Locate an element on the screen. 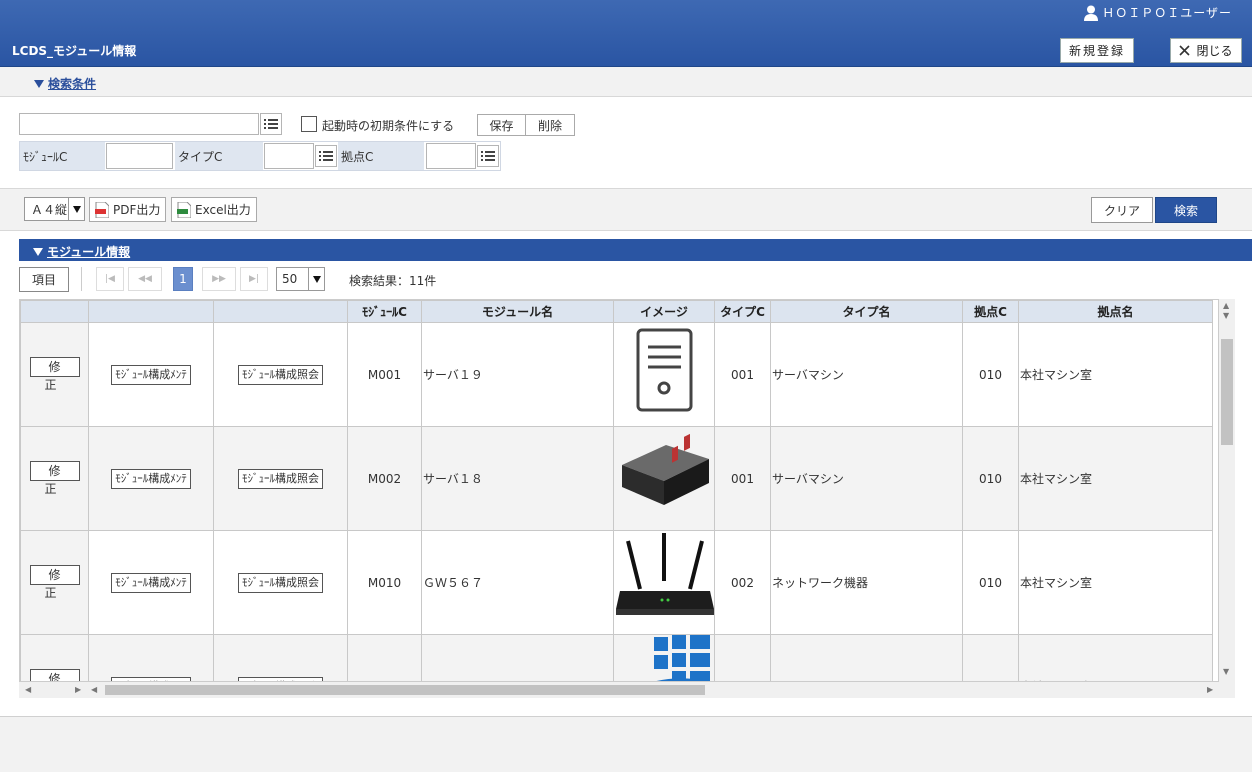 The height and width of the screenshot is (772, 1252). header-type-code: タイプC is located at coordinates (742, 311).